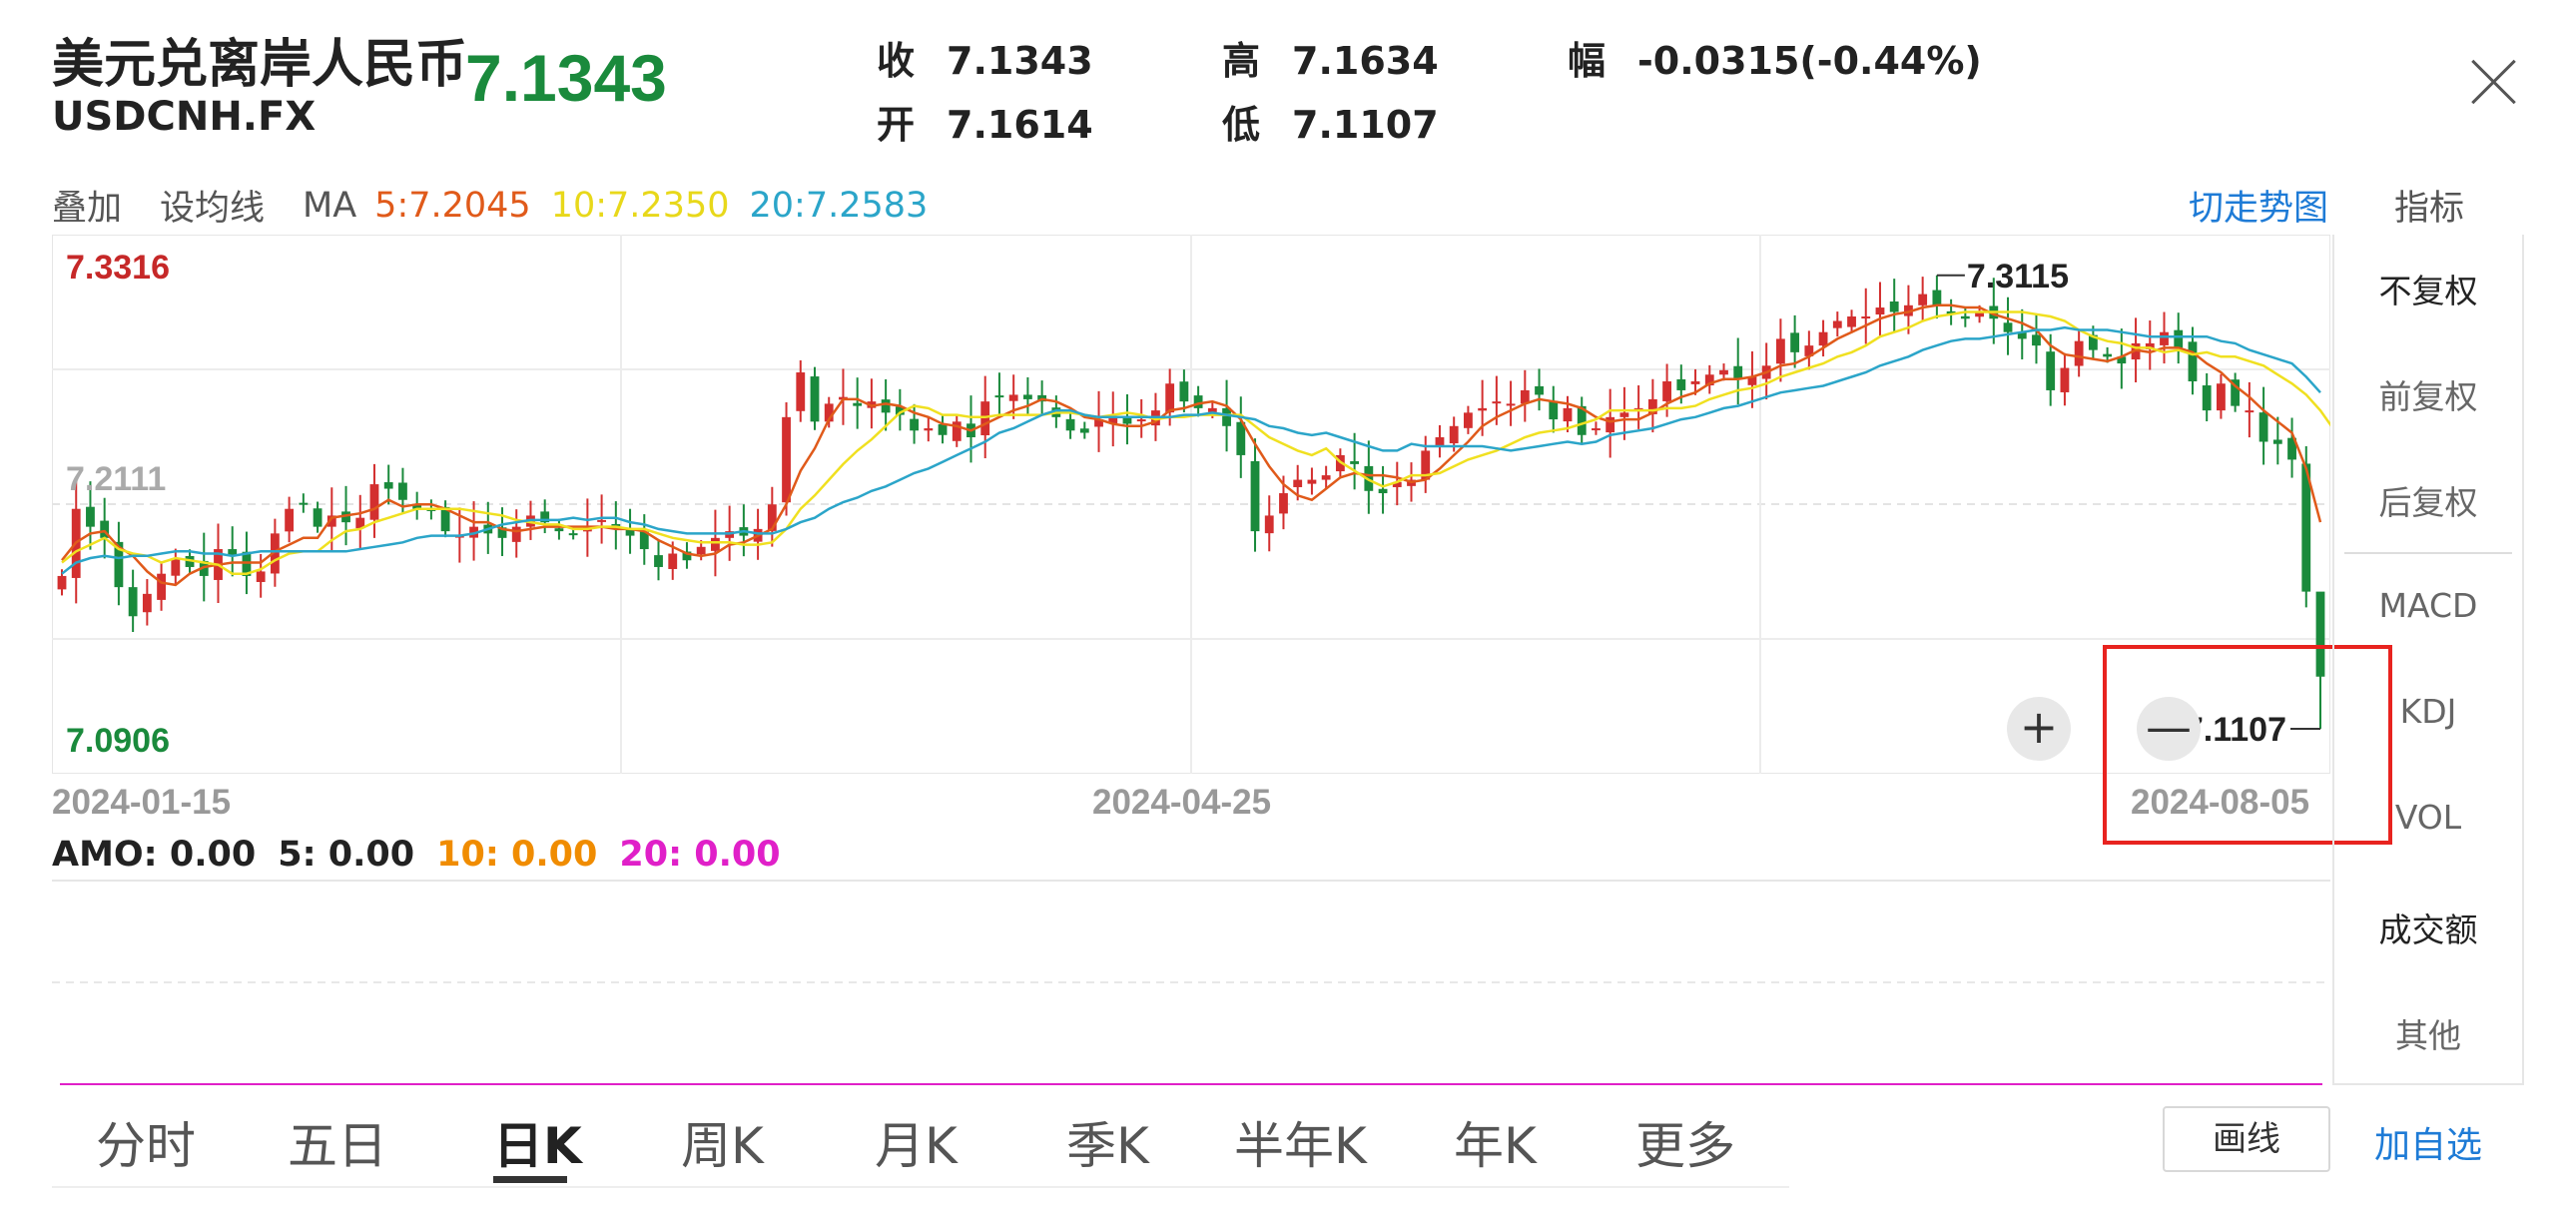 The image size is (2576, 1214). Describe the element at coordinates (1495, 1142) in the screenshot. I see `tab-yearly-k: 年K` at that location.